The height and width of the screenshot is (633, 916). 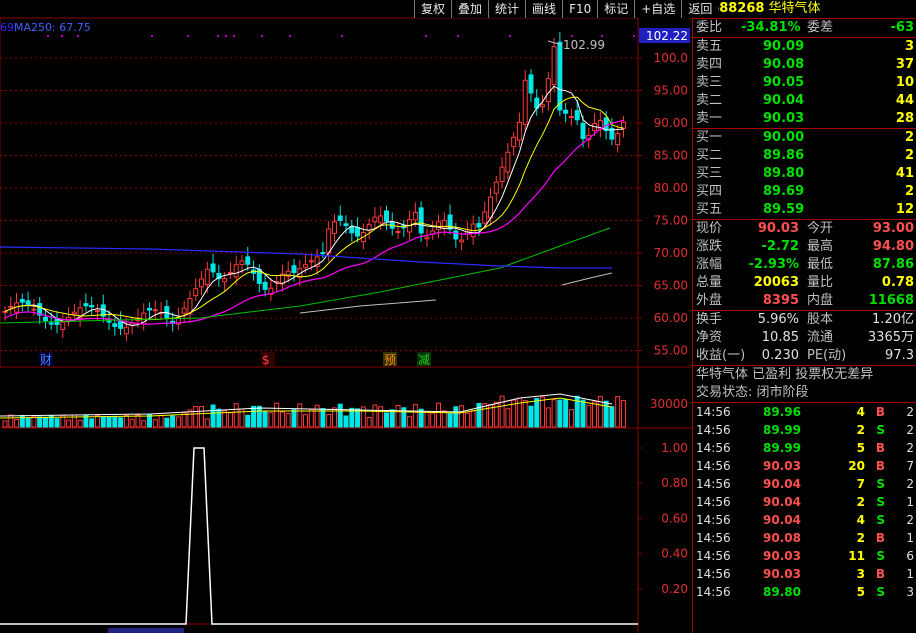 What do you see at coordinates (780, 337) in the screenshot?
I see `fund-value: 10.85` at bounding box center [780, 337].